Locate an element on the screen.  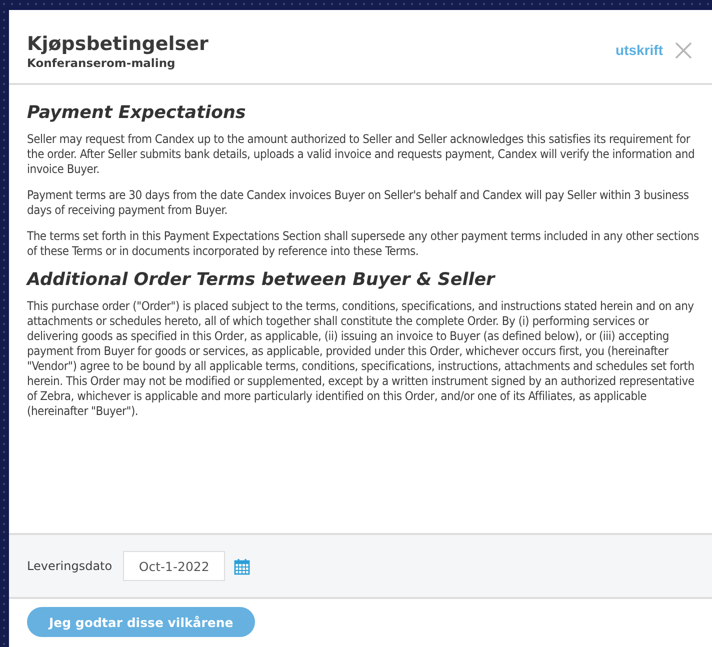
terms-paragraph: Seller may request from Candex up to the amount authorized to Seller and Seller acknowledges this satisfies its requirement for the order. After Seller submits bank details, uploads a valid invoice and requests payment, Candex will verify the information and invoice Buyer. is located at coordinates (361, 154).